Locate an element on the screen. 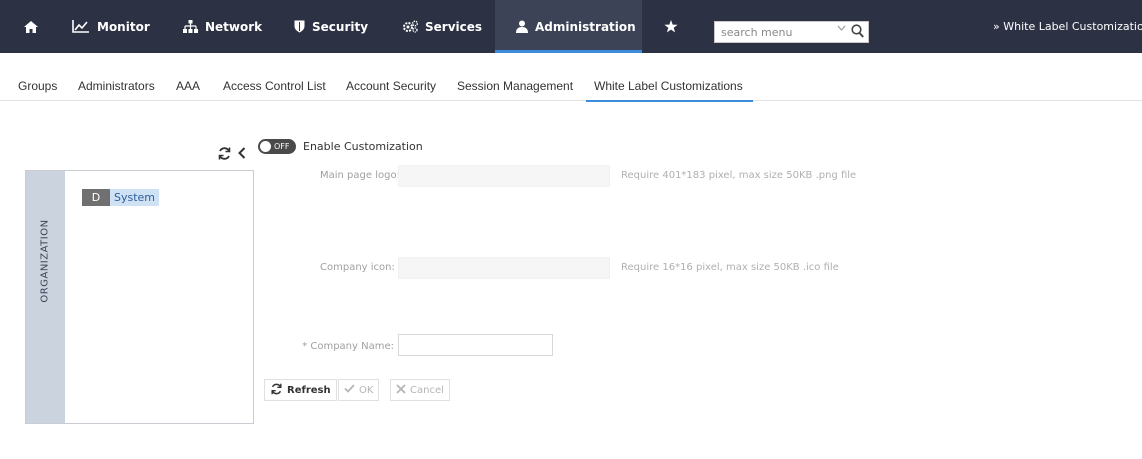 The height and width of the screenshot is (459, 1142). cancel-button: Cancel is located at coordinates (420, 390).